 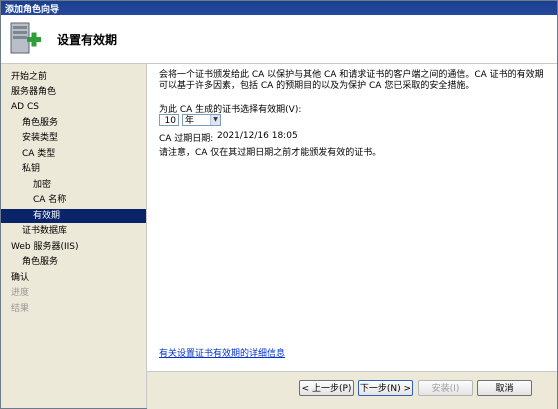 I want to click on step-confirmation: 确认, so click(x=78, y=278).